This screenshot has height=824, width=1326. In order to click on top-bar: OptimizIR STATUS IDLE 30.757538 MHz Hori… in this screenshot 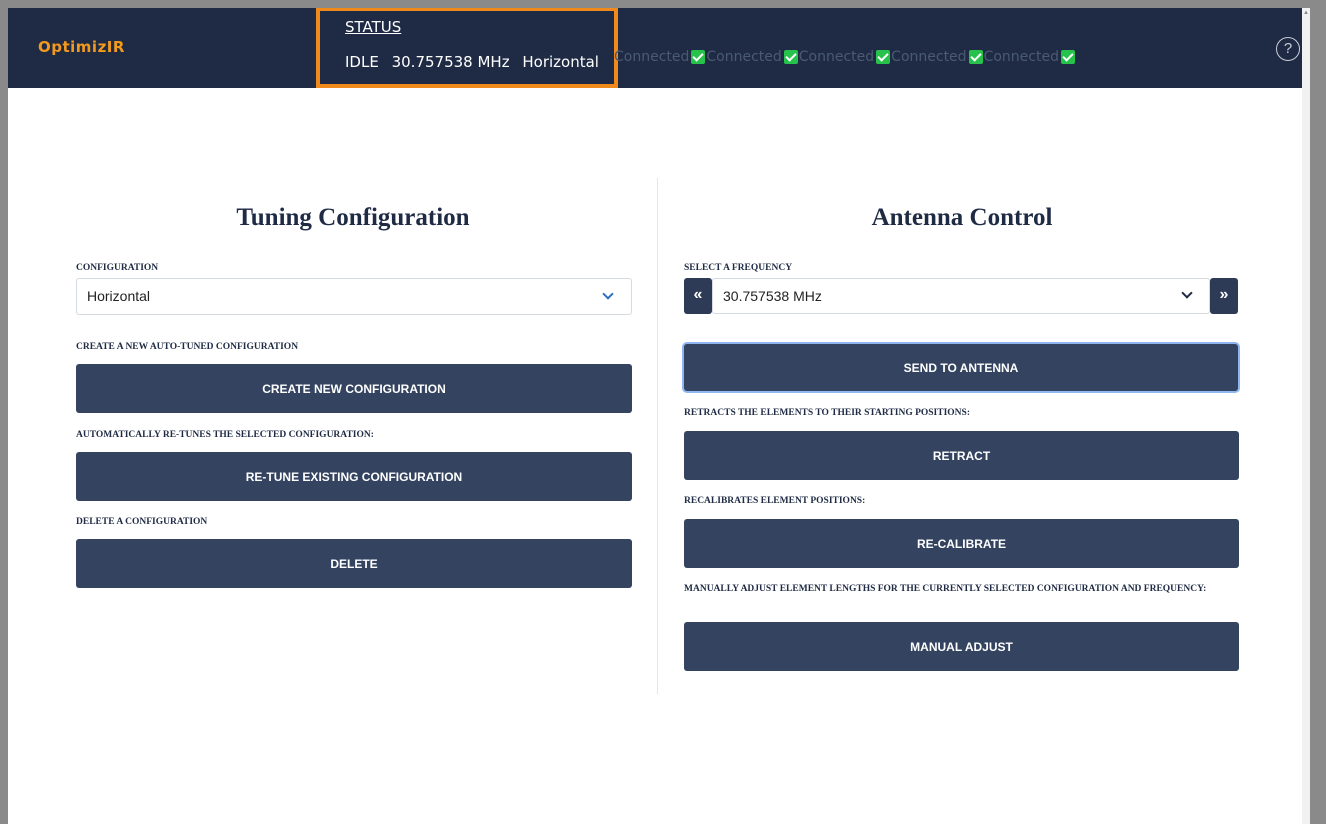, I will do `click(659, 48)`.